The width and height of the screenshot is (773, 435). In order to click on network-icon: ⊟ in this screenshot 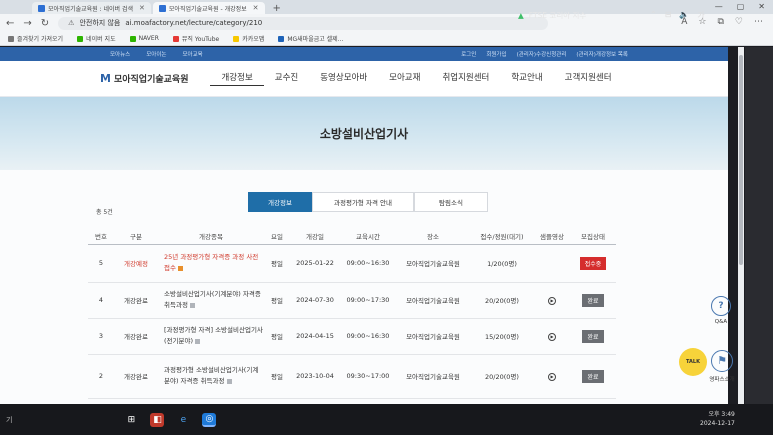, I will do `click(668, 15)`.